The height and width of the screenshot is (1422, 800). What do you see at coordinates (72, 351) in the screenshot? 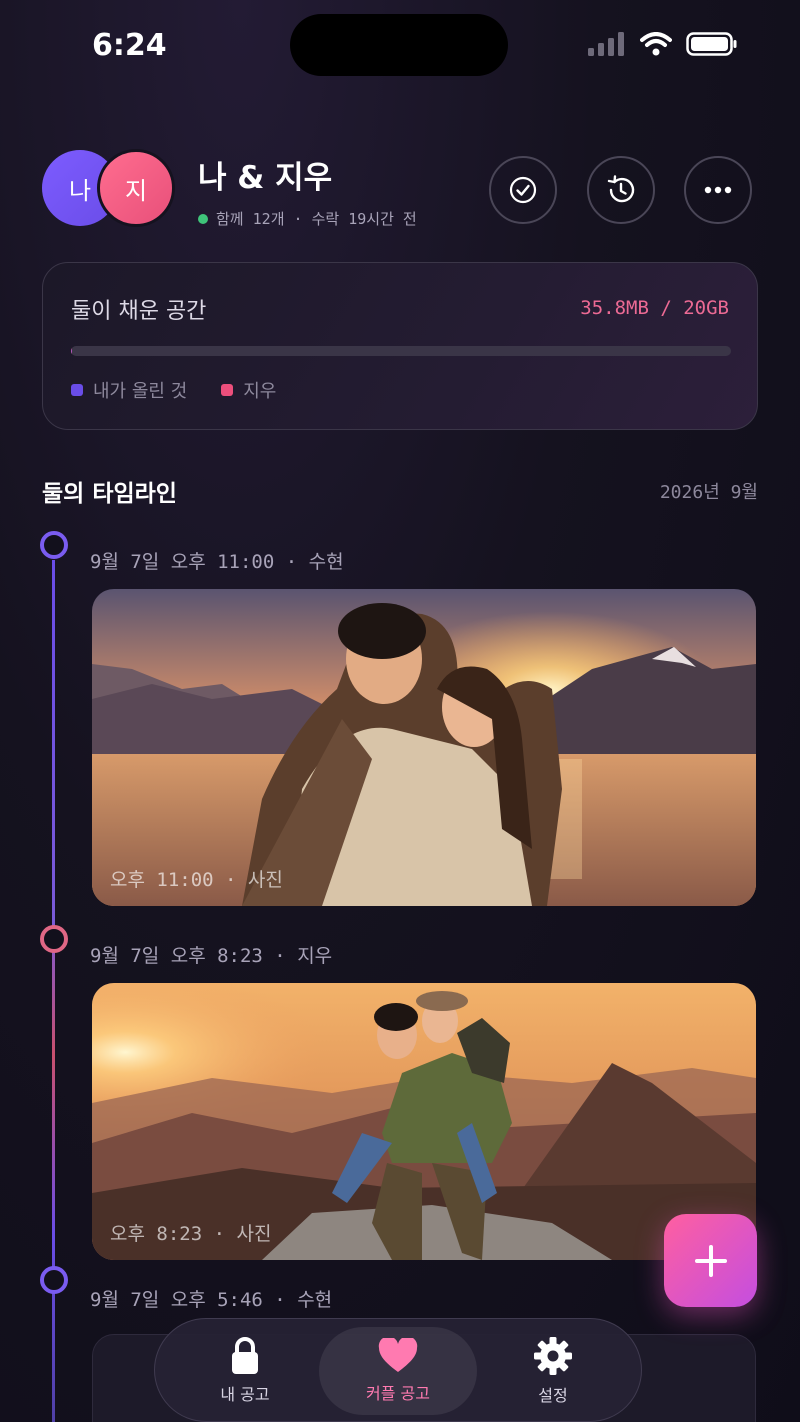
I see `storage-progress-fill` at bounding box center [72, 351].